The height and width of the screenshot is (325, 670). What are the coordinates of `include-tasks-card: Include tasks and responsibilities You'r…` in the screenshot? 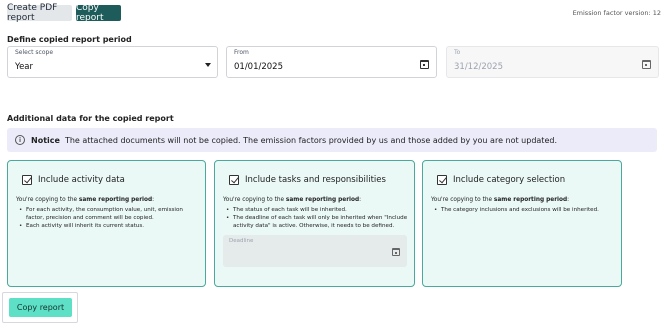 It's located at (314, 223).